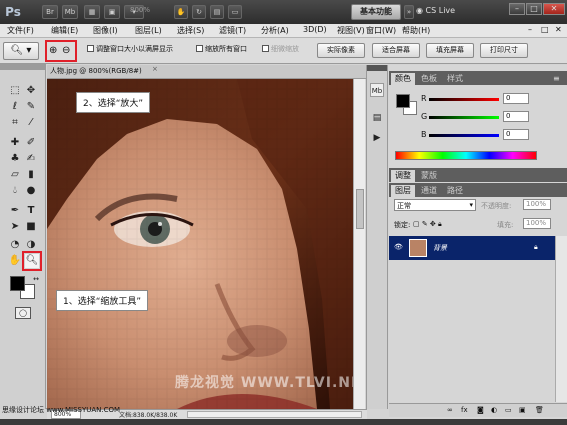 This screenshot has height=425, width=567. What do you see at coordinates (15, 143) in the screenshot?
I see `healing-brush-tool-icon: ✚` at bounding box center [15, 143].